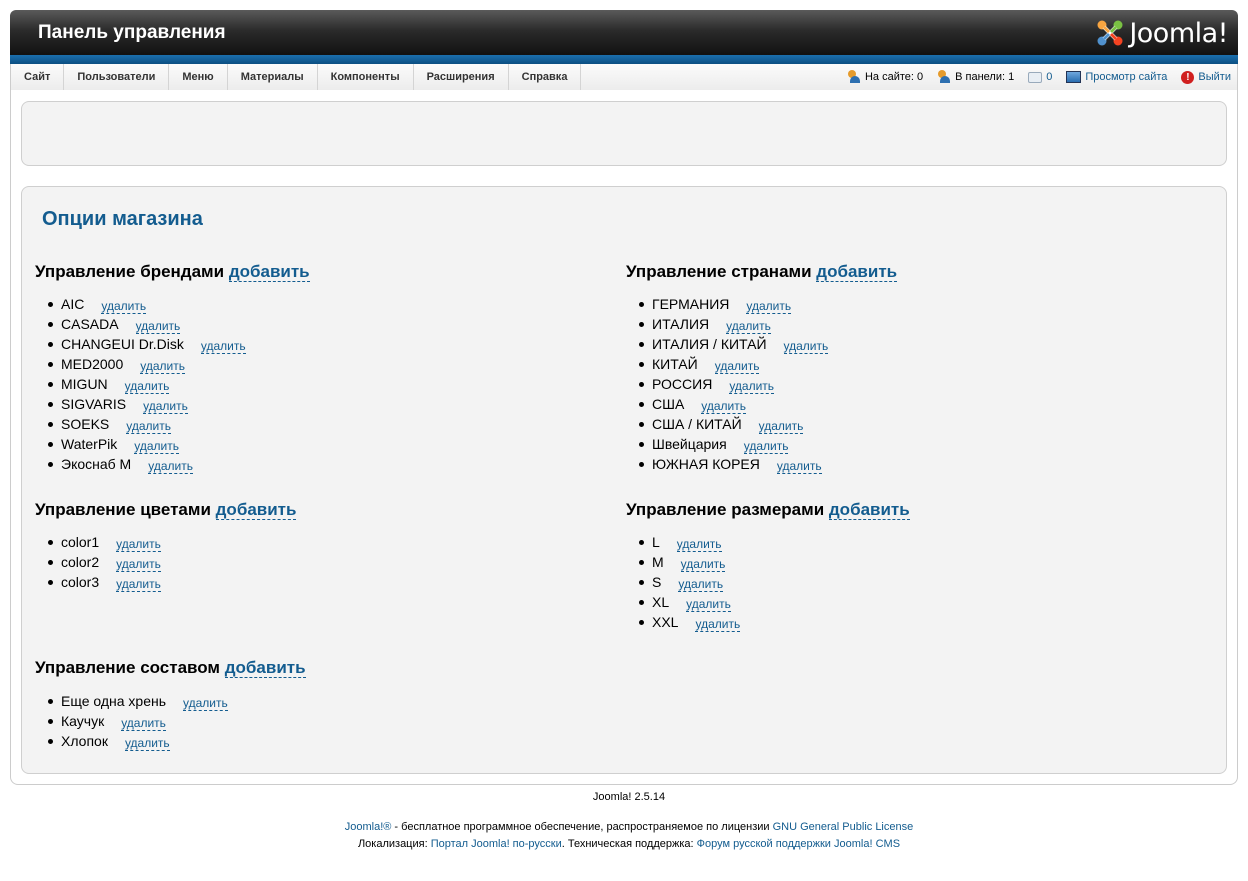  Describe the element at coordinates (1110, 33) in the screenshot. I see `joomla-logo-icon` at that location.